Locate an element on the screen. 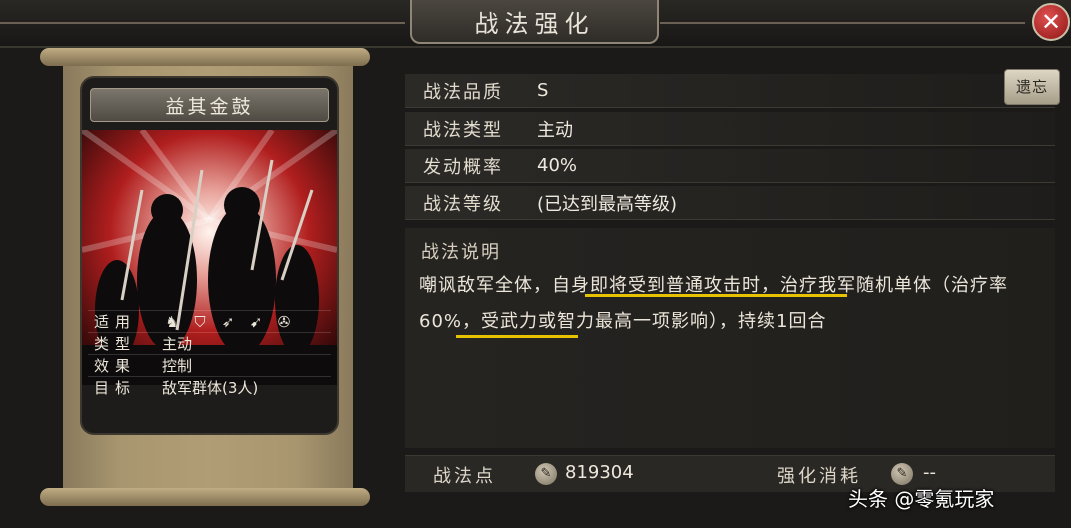 Image resolution: width=1071 pixels, height=528 pixels. info-value: 敌军群体(3人) is located at coordinates (210, 388).